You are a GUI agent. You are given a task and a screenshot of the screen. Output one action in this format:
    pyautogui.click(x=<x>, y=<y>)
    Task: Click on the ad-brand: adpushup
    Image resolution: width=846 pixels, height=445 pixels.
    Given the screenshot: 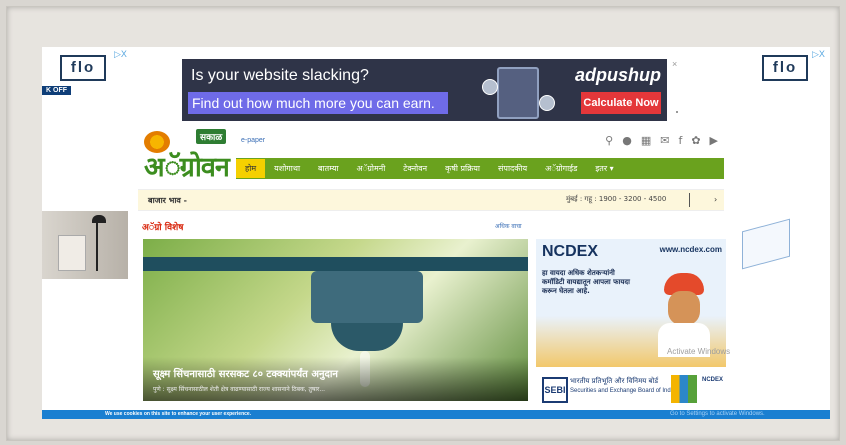 What is the action you would take?
    pyautogui.click(x=618, y=75)
    